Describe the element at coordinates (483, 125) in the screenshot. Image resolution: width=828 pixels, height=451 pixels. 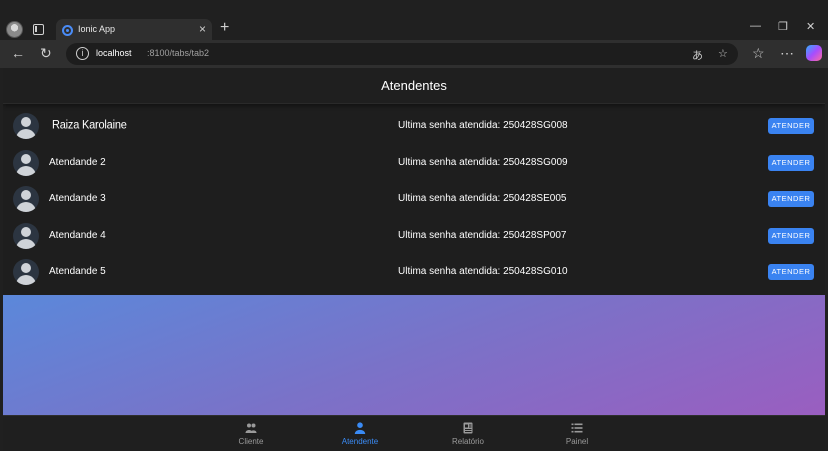
I see `last-ticket-text: Ultima senha atendida: 250428SG008` at that location.